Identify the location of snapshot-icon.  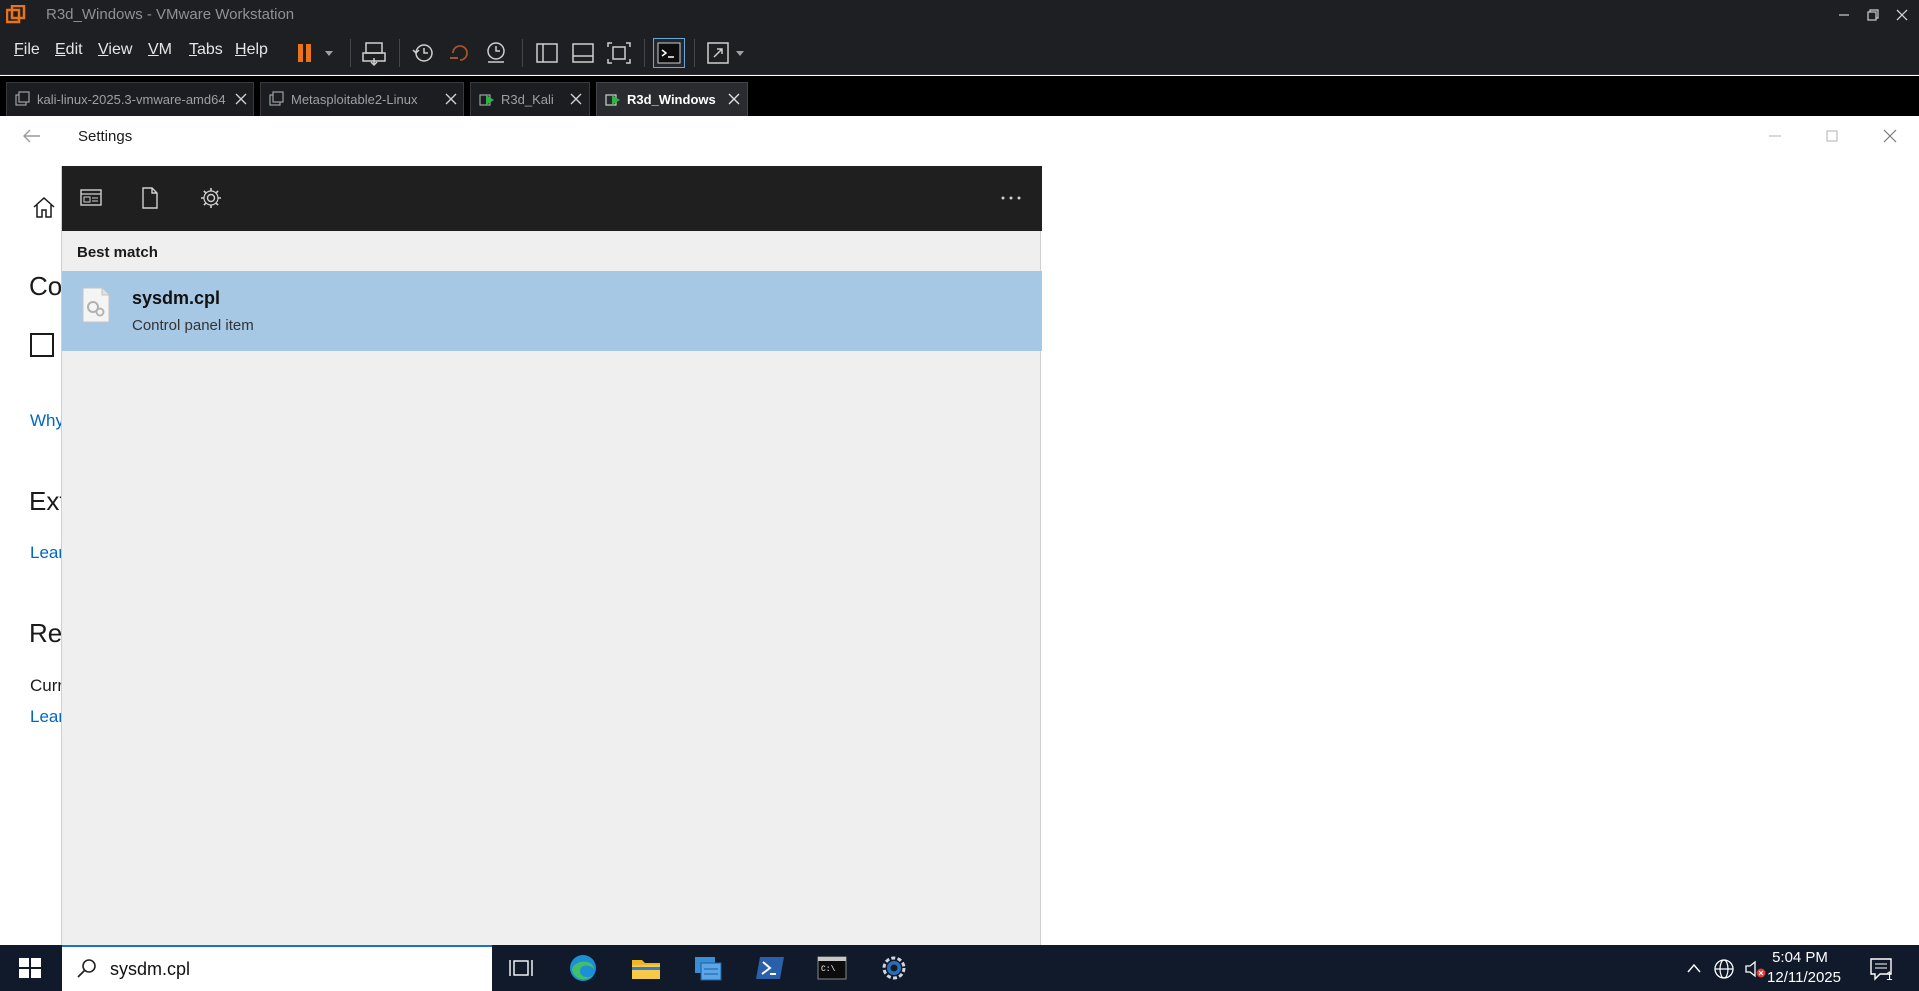
(424, 53).